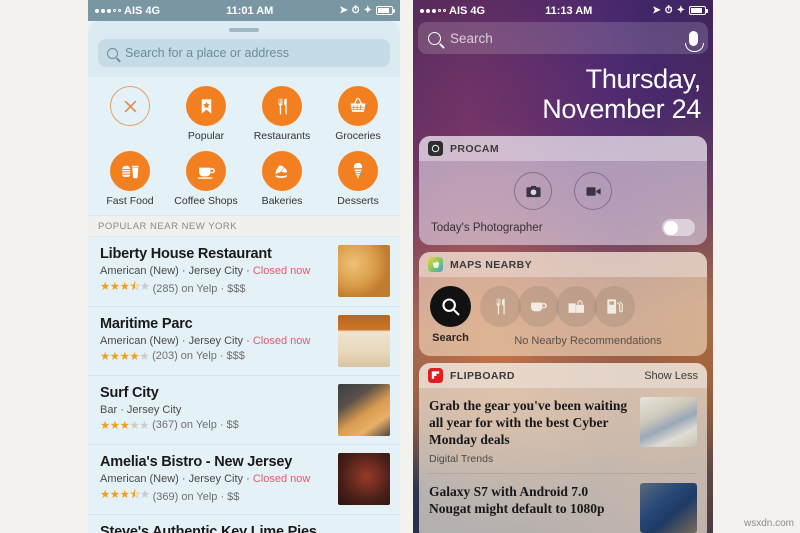  I want to click on ice-cream-icon, so click(358, 171).